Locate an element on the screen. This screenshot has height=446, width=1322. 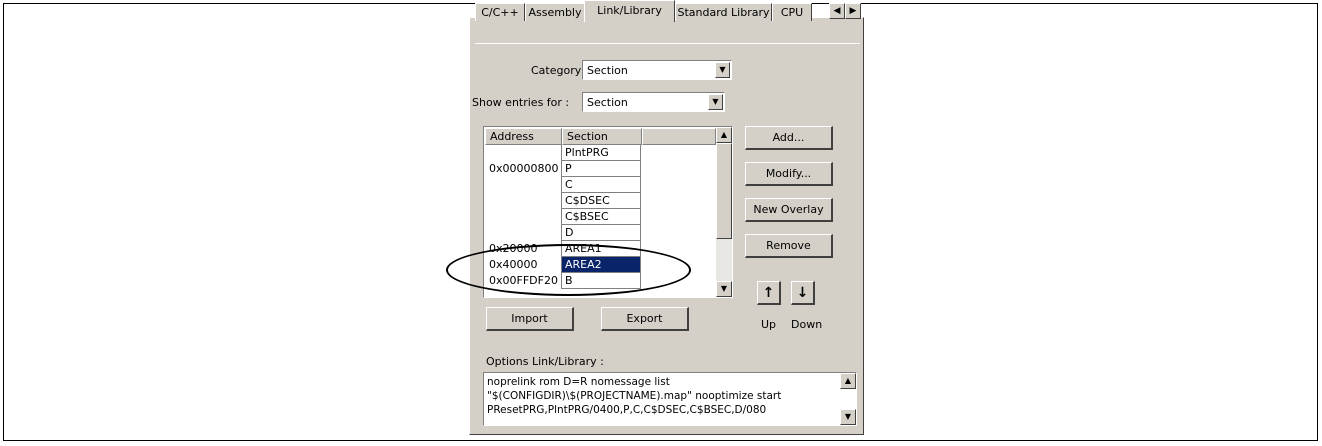
import-button: Import is located at coordinates (530, 319).